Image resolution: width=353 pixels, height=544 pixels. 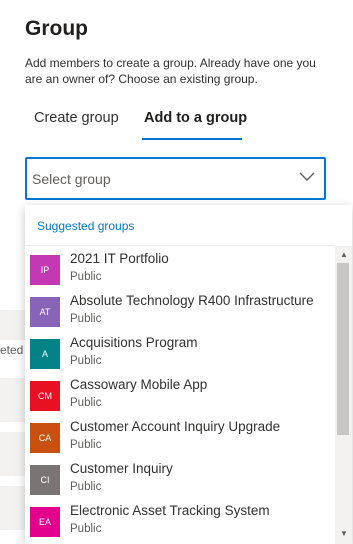 I want to click on avatar: A, so click(x=45, y=354).